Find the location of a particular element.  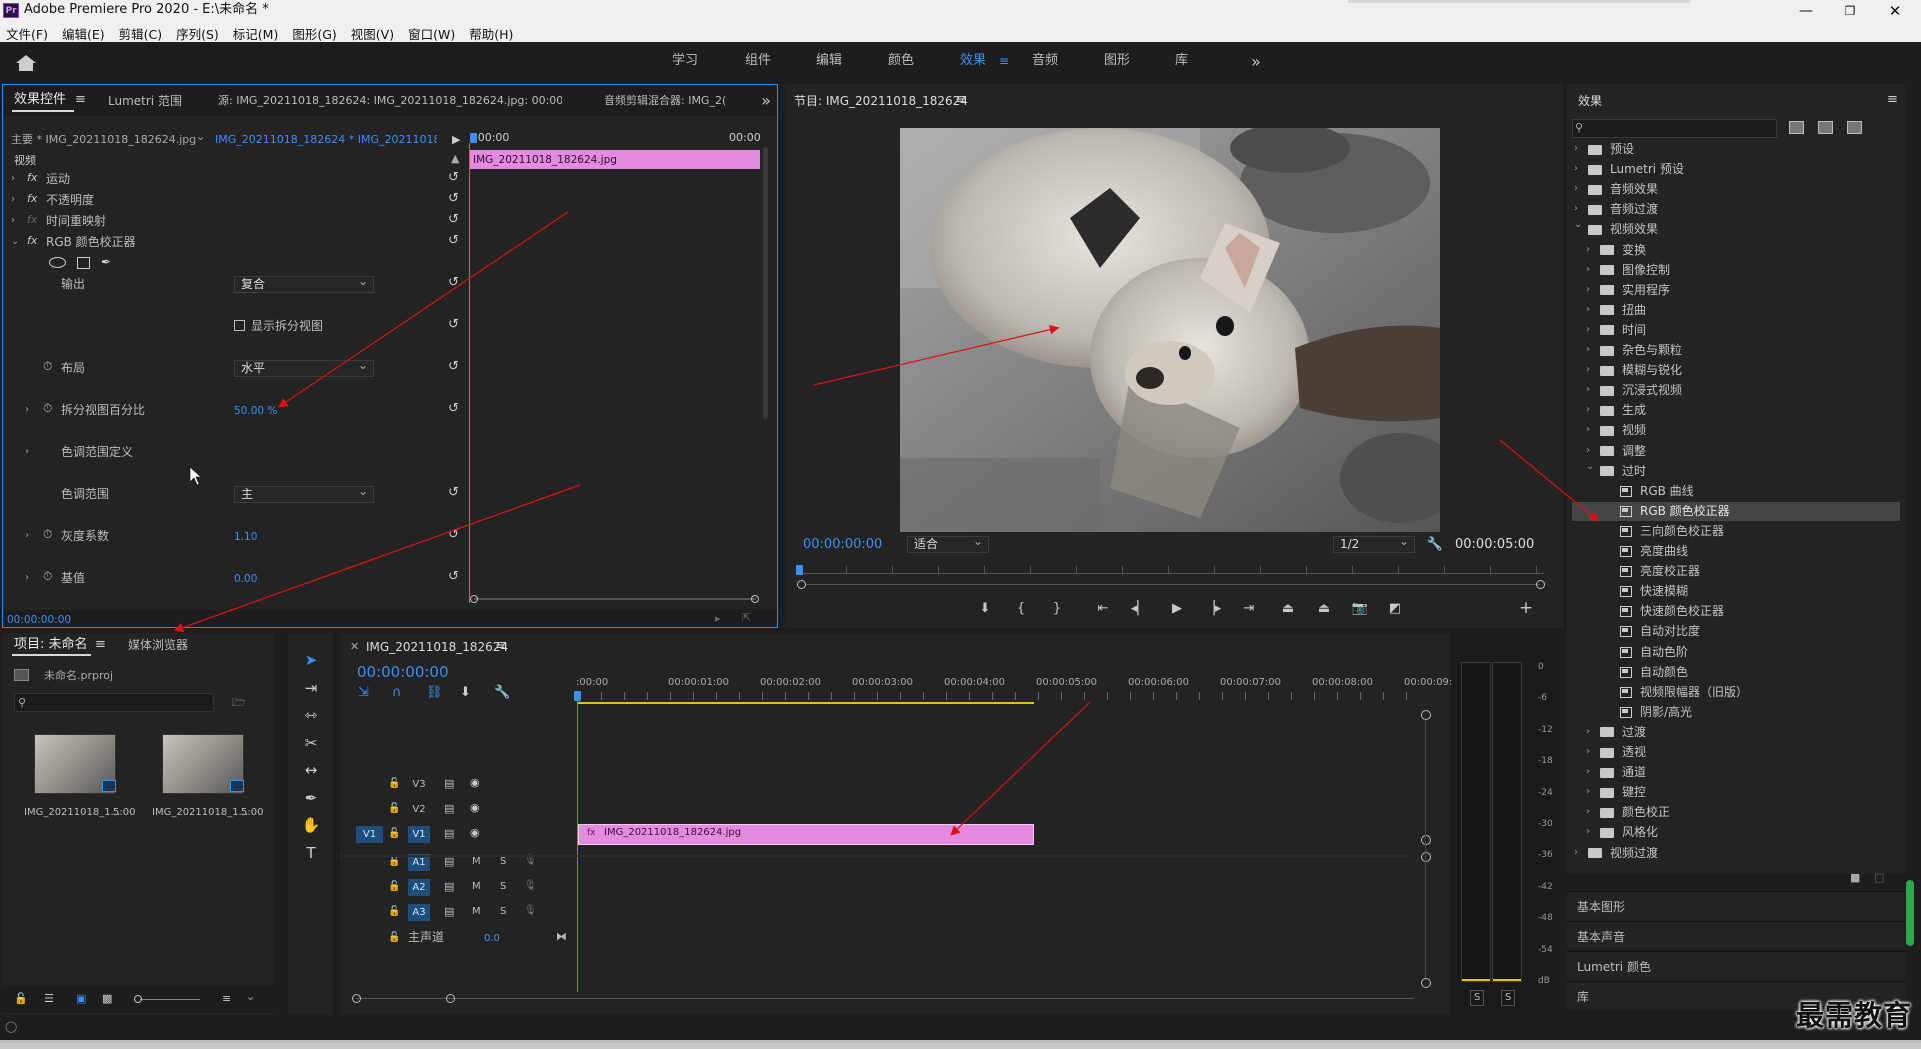

workspace-tab-7: 库 is located at coordinates (1181, 61).